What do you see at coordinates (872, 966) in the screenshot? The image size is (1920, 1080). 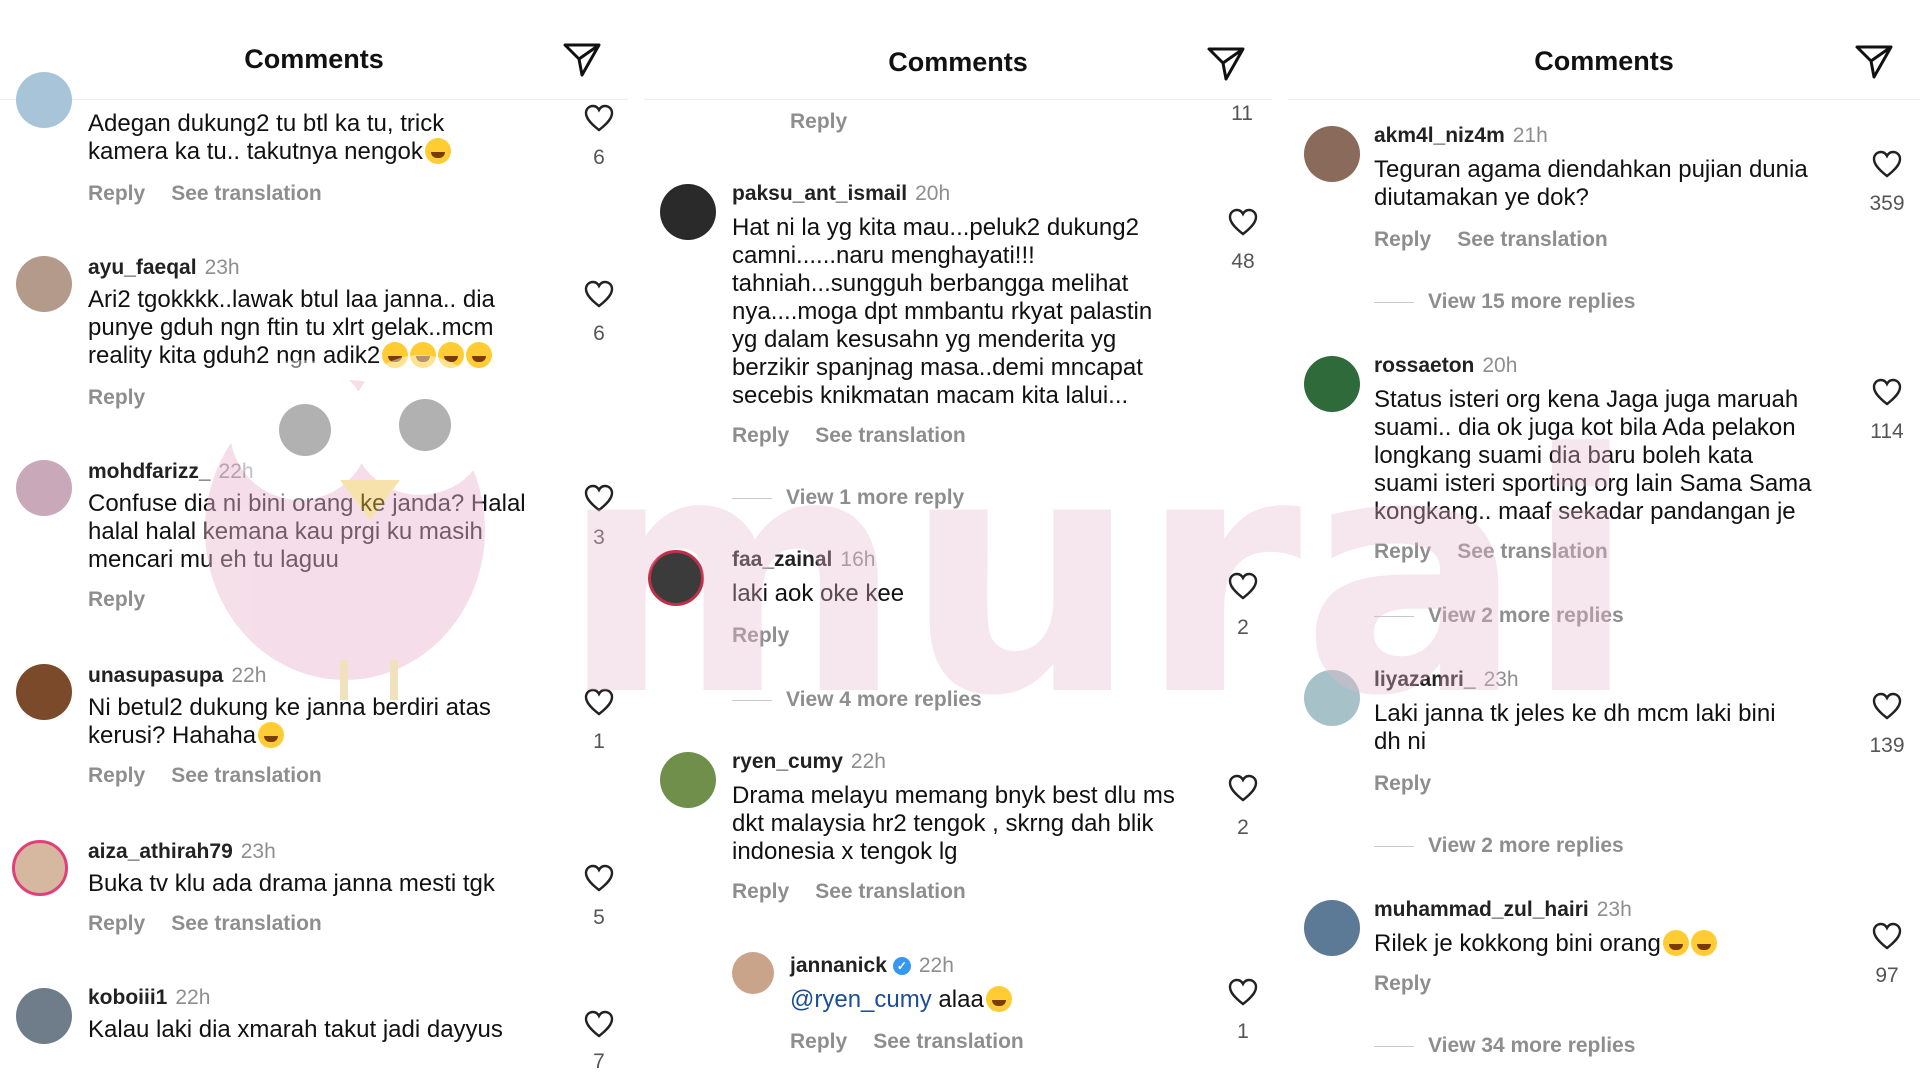 I see `comment-username: jannanick ✓ 22h` at bounding box center [872, 966].